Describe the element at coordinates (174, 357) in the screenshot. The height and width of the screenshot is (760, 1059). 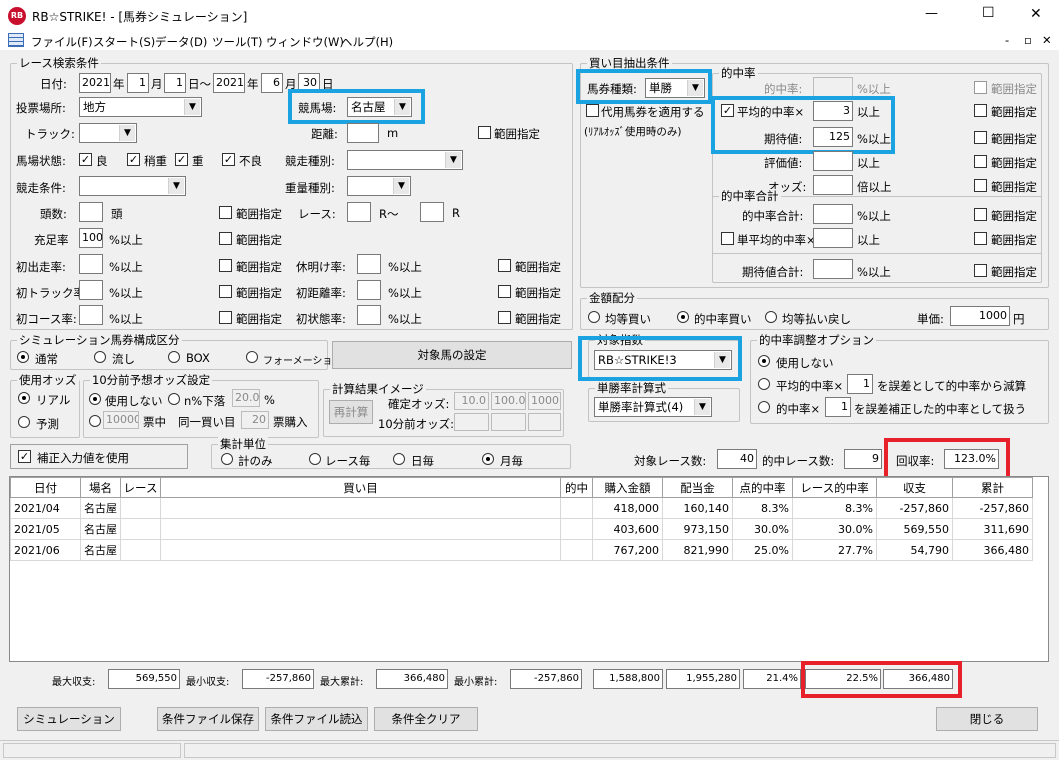
I see `sim-box-radio` at that location.